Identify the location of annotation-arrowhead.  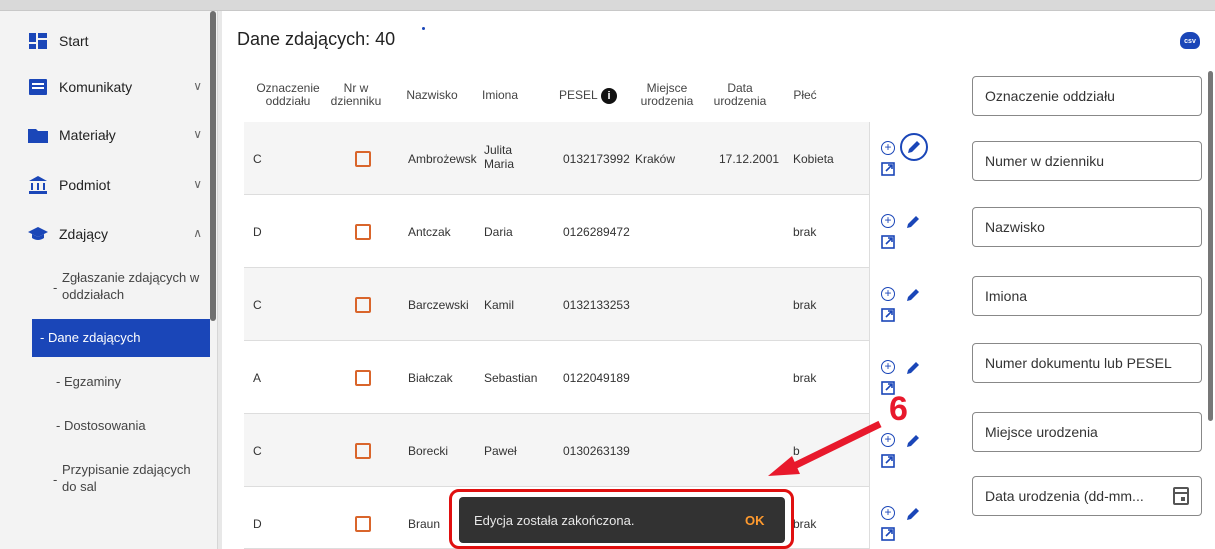
(784, 466).